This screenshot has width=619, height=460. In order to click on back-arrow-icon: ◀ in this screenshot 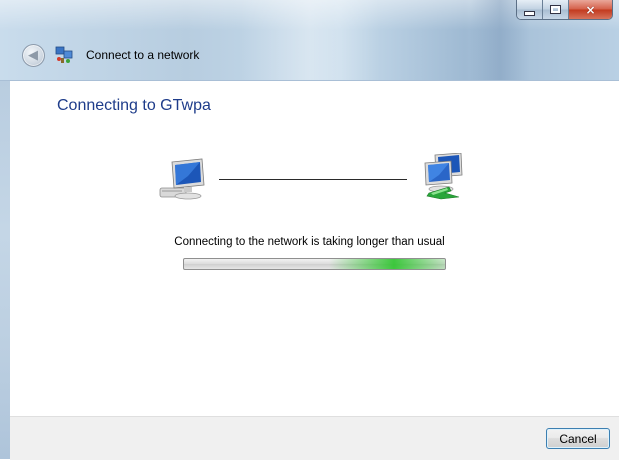, I will do `click(33, 55)`.